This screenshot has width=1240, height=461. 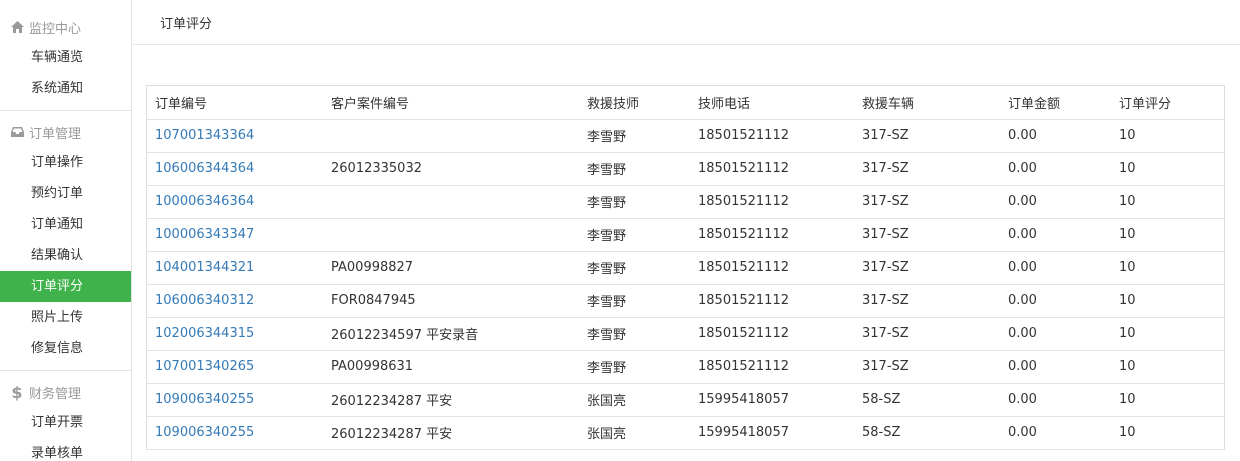 What do you see at coordinates (204, 333) in the screenshot?
I see `order-no-link: 102006344315` at bounding box center [204, 333].